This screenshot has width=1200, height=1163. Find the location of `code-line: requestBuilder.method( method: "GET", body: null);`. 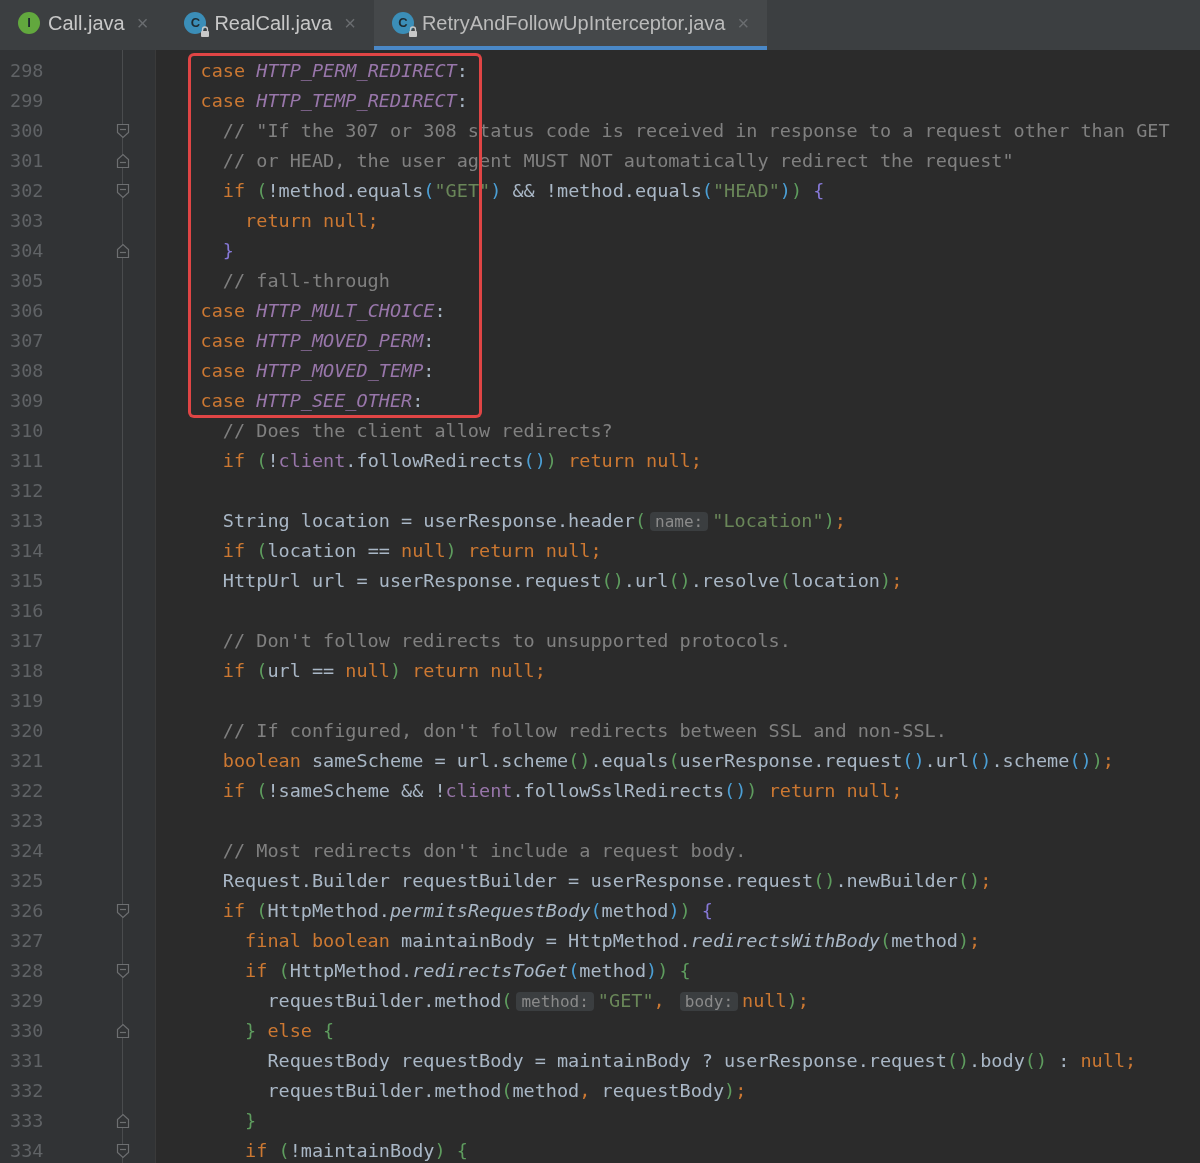

code-line: requestBuilder.method( method: "GET", body: null); is located at coordinates (537, 1000).